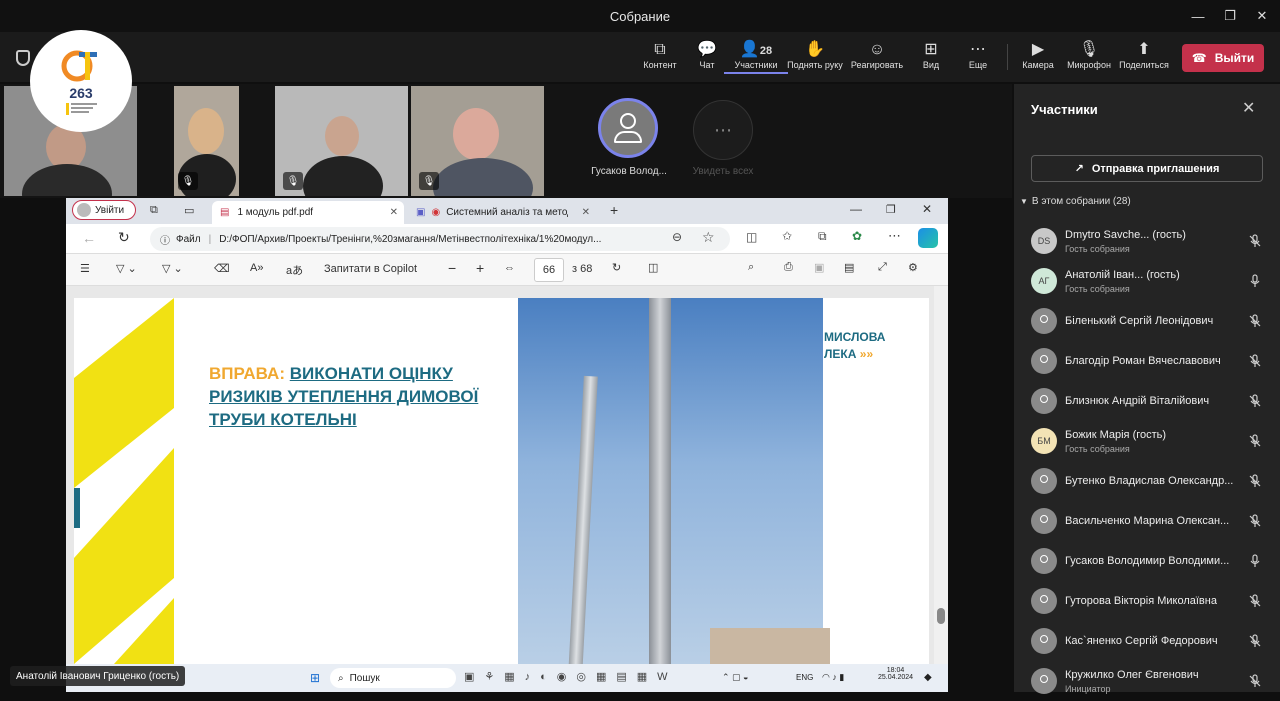  Describe the element at coordinates (370, 269) in the screenshot. I see `copilot-button: Запитати в Copilot` at that location.